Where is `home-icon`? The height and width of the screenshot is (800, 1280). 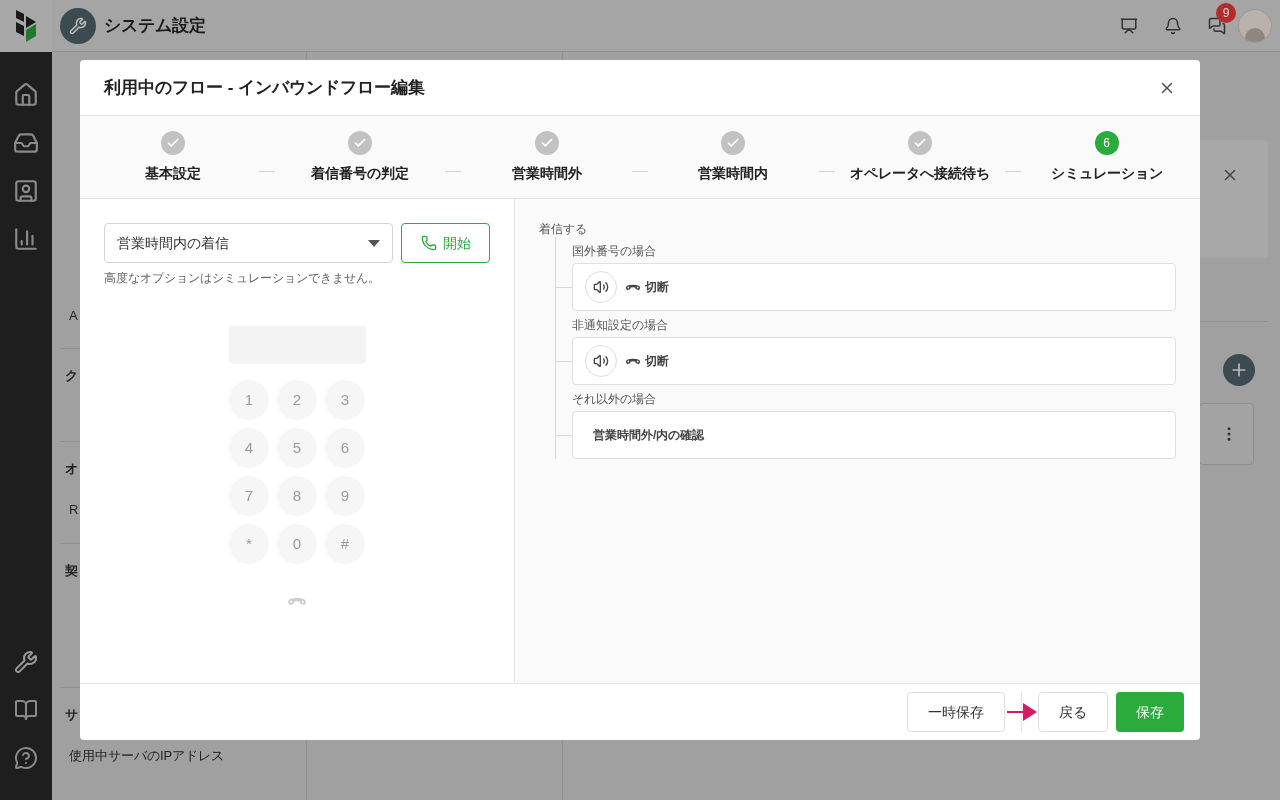 home-icon is located at coordinates (26, 95).